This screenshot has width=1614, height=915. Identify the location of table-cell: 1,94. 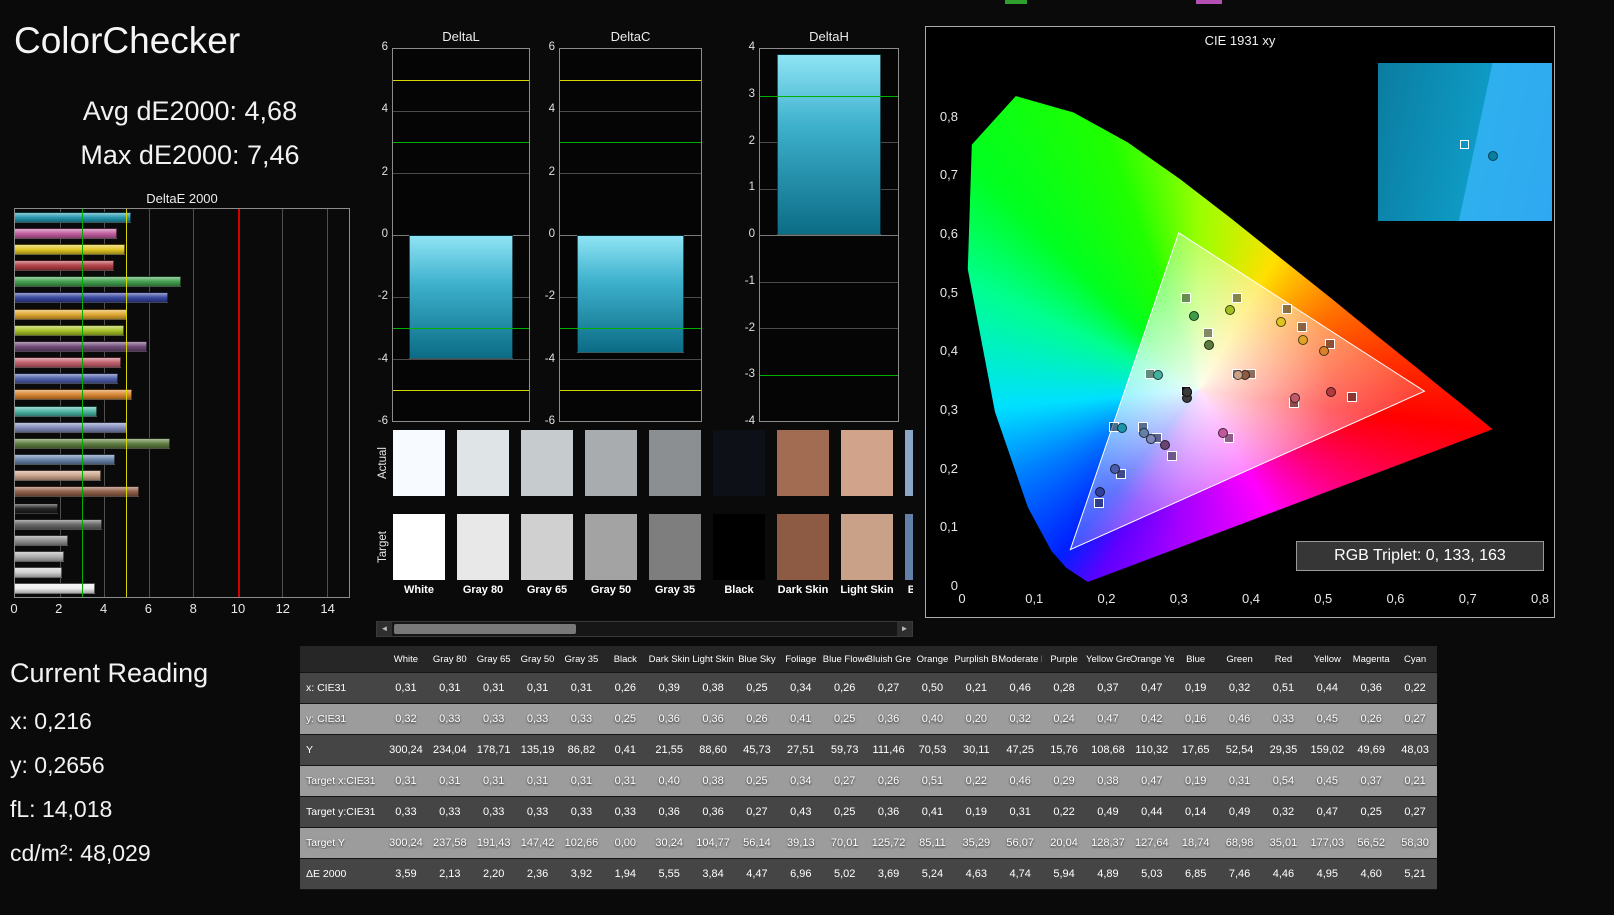
(625, 874).